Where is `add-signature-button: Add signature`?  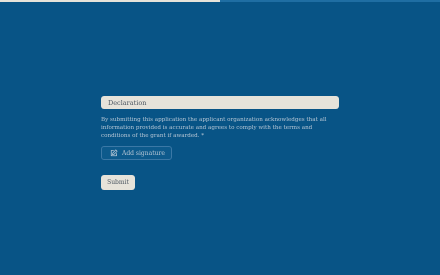
add-signature-button: Add signature is located at coordinates (136, 153).